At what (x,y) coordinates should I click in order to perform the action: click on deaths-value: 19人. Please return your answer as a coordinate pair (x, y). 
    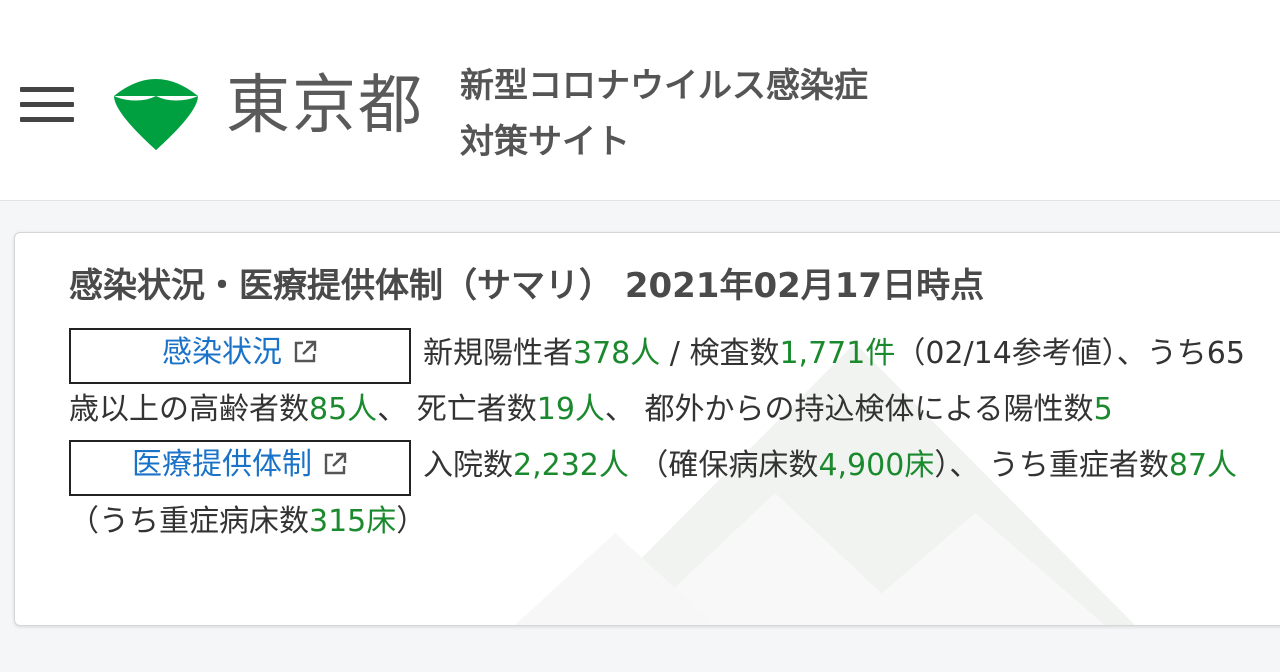
    Looking at the image, I should click on (570, 409).